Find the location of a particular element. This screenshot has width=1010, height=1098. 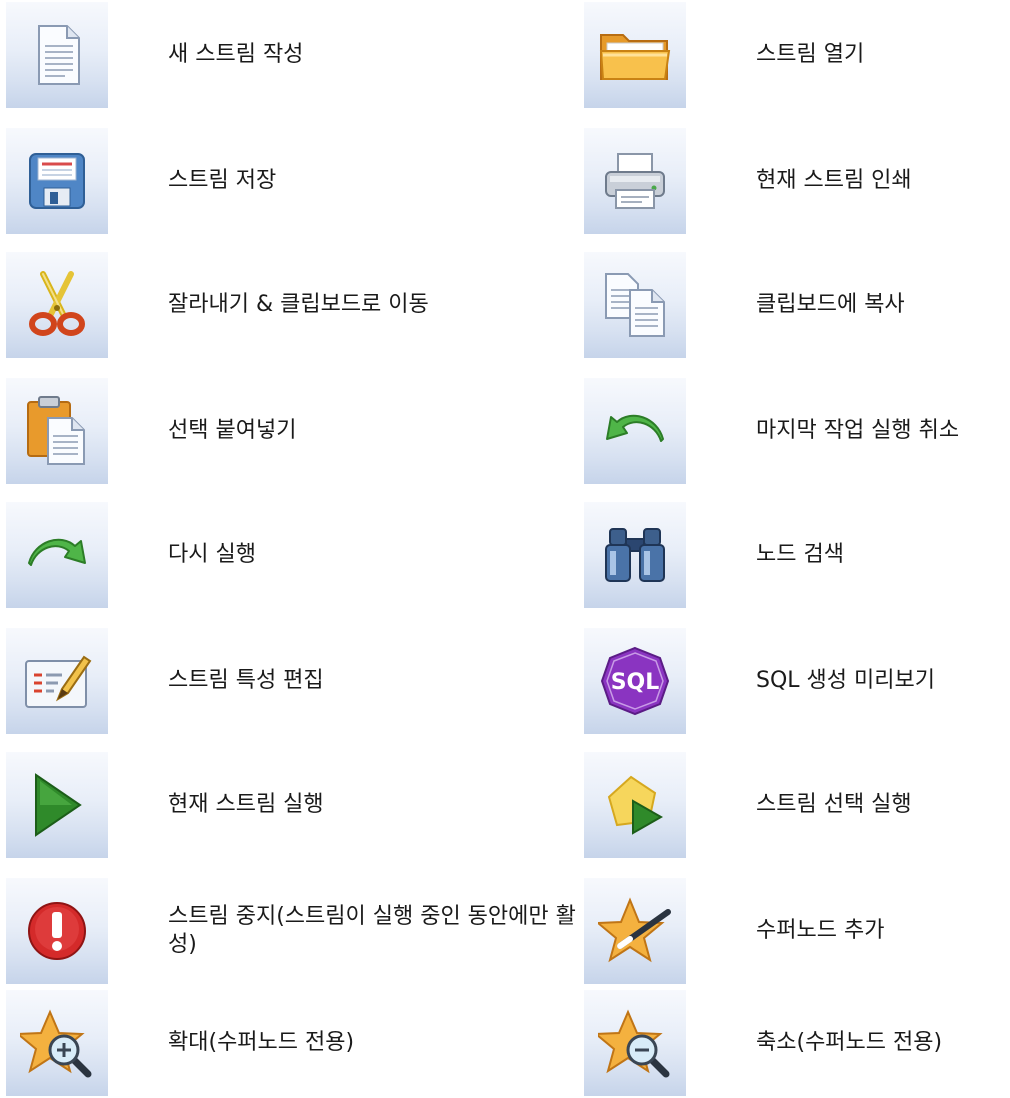

legend-item-copy: 클립보드에 복사 is located at coordinates (794, 305).